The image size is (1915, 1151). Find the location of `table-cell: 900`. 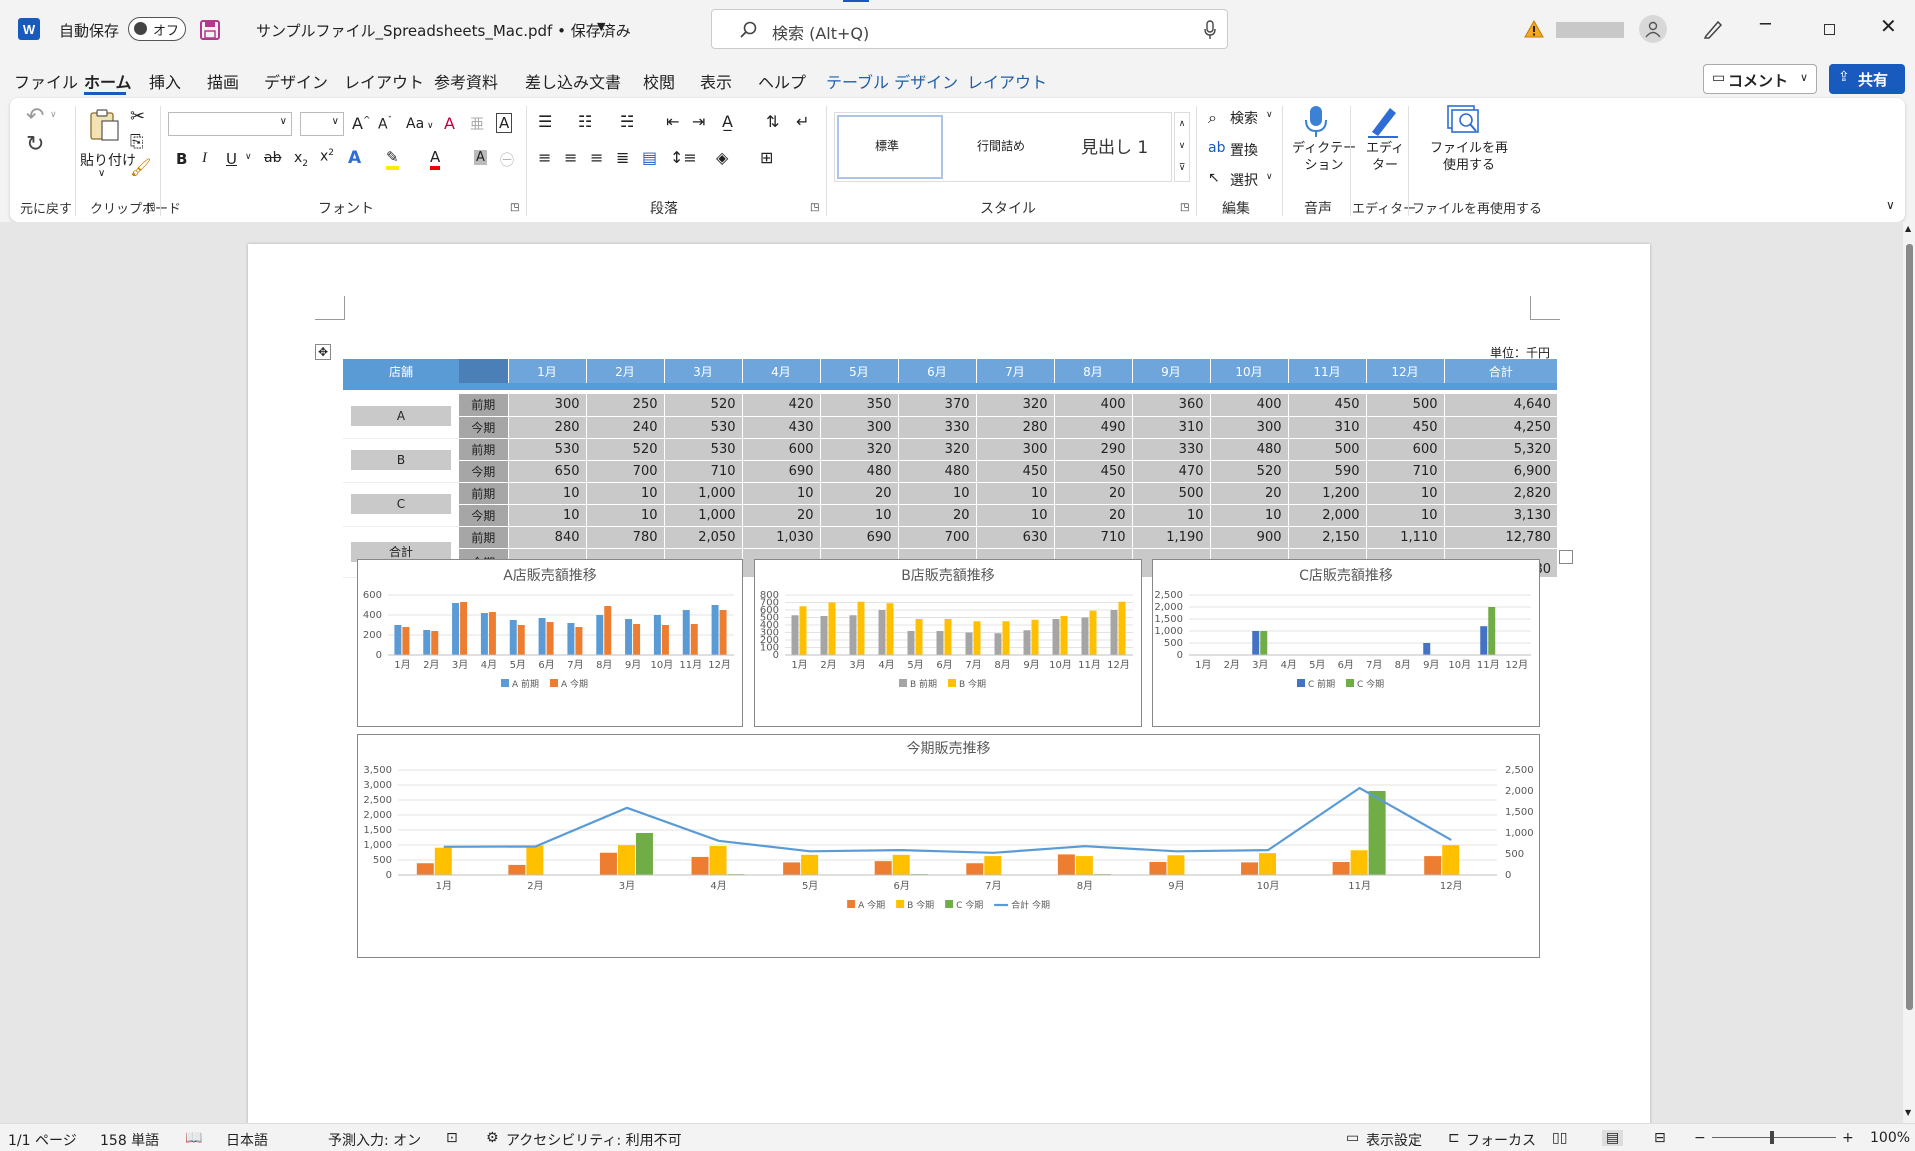

table-cell: 900 is located at coordinates (1248, 537).